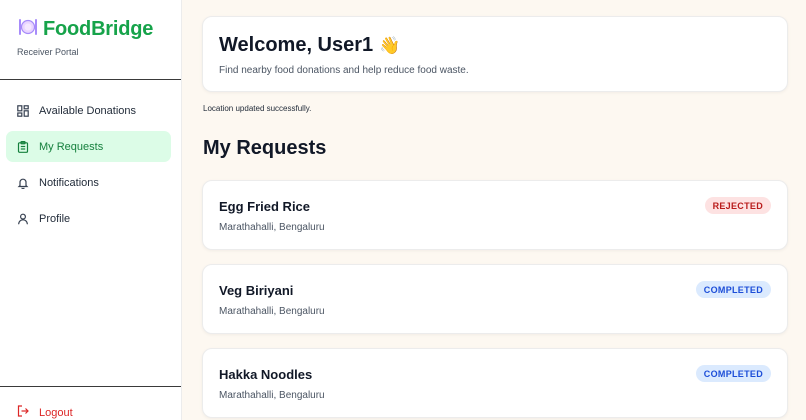 This screenshot has width=806, height=420. I want to click on sidebar-item-label: Available Donations, so click(88, 110).